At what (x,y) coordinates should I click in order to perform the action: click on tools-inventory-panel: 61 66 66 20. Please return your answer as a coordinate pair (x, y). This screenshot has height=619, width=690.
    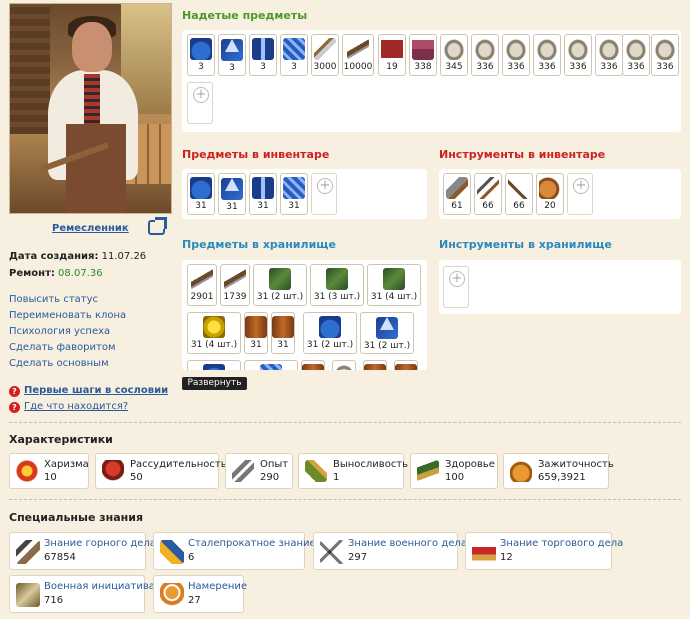
    Looking at the image, I should click on (560, 194).